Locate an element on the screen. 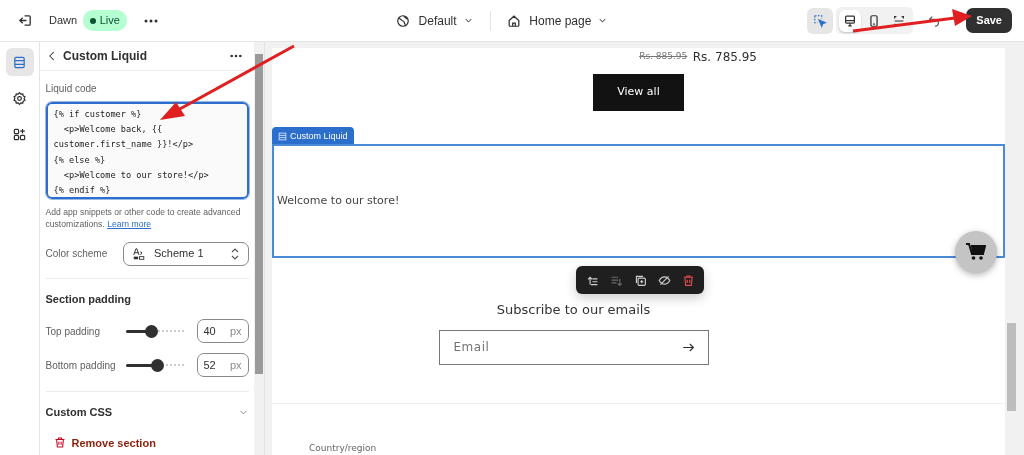 The height and width of the screenshot is (455, 1024). number-input: 52 px is located at coordinates (222, 365).